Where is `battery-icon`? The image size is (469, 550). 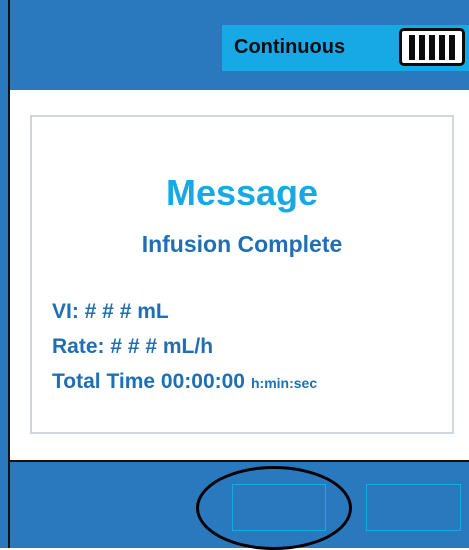 battery-icon is located at coordinates (432, 47).